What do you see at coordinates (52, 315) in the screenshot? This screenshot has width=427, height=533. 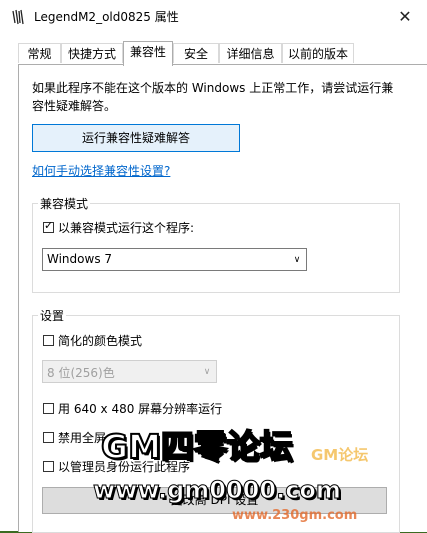 I see `settings-group-label: 设置` at bounding box center [52, 315].